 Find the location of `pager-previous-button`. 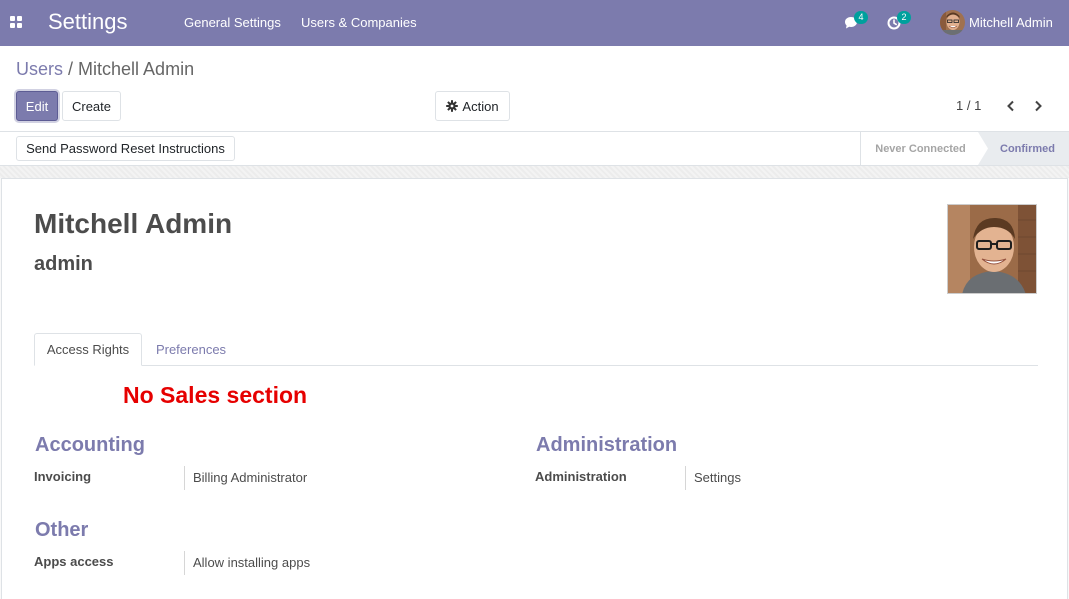

pager-previous-button is located at coordinates (1011, 106).